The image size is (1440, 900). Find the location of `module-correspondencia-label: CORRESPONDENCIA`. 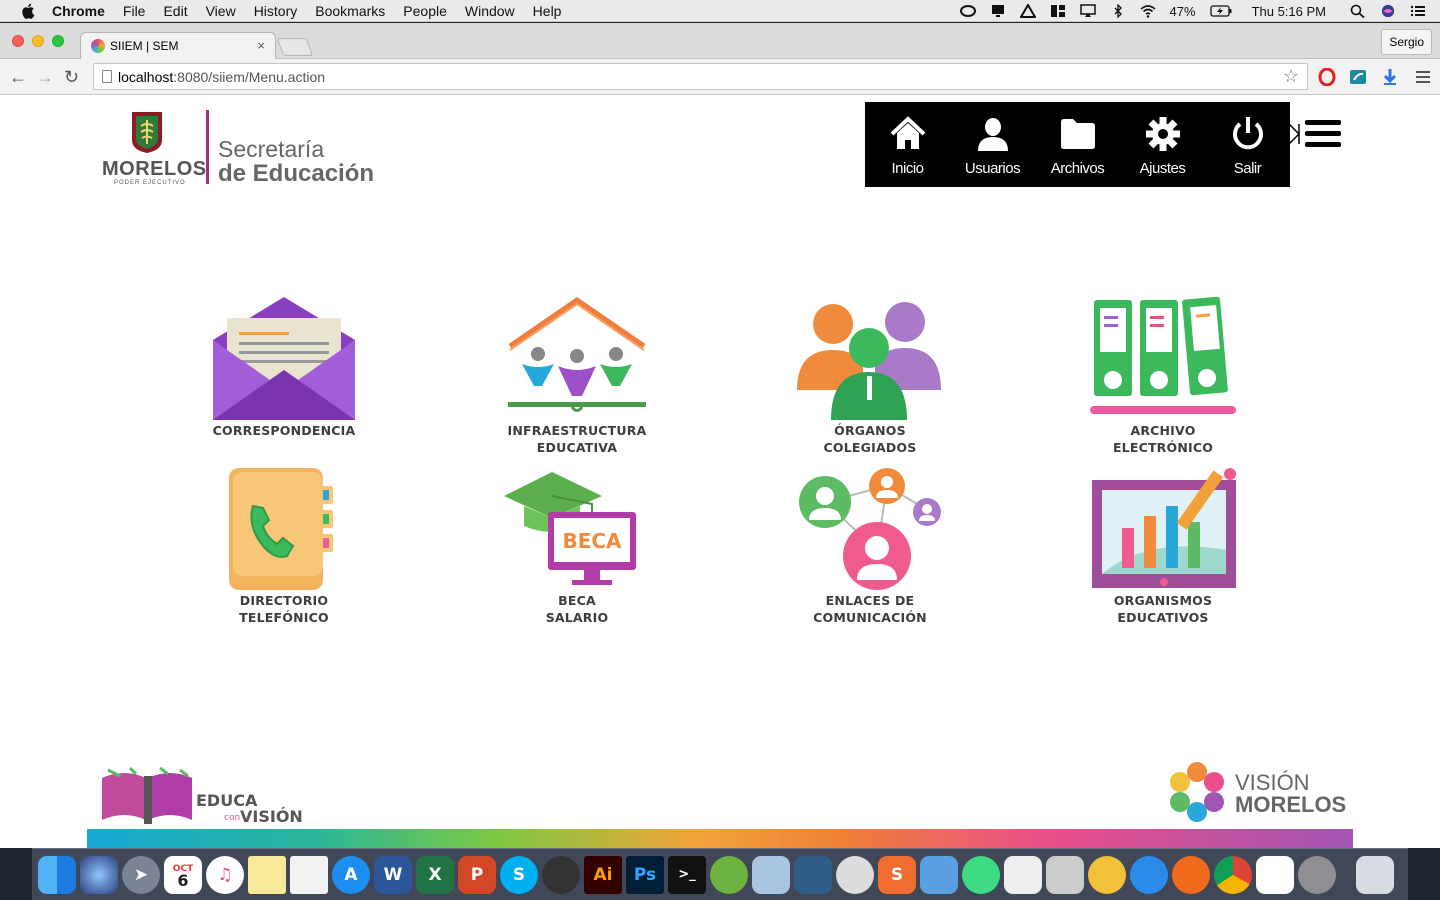

module-correspondencia-label: CORRESPONDENCIA is located at coordinates (284, 430).